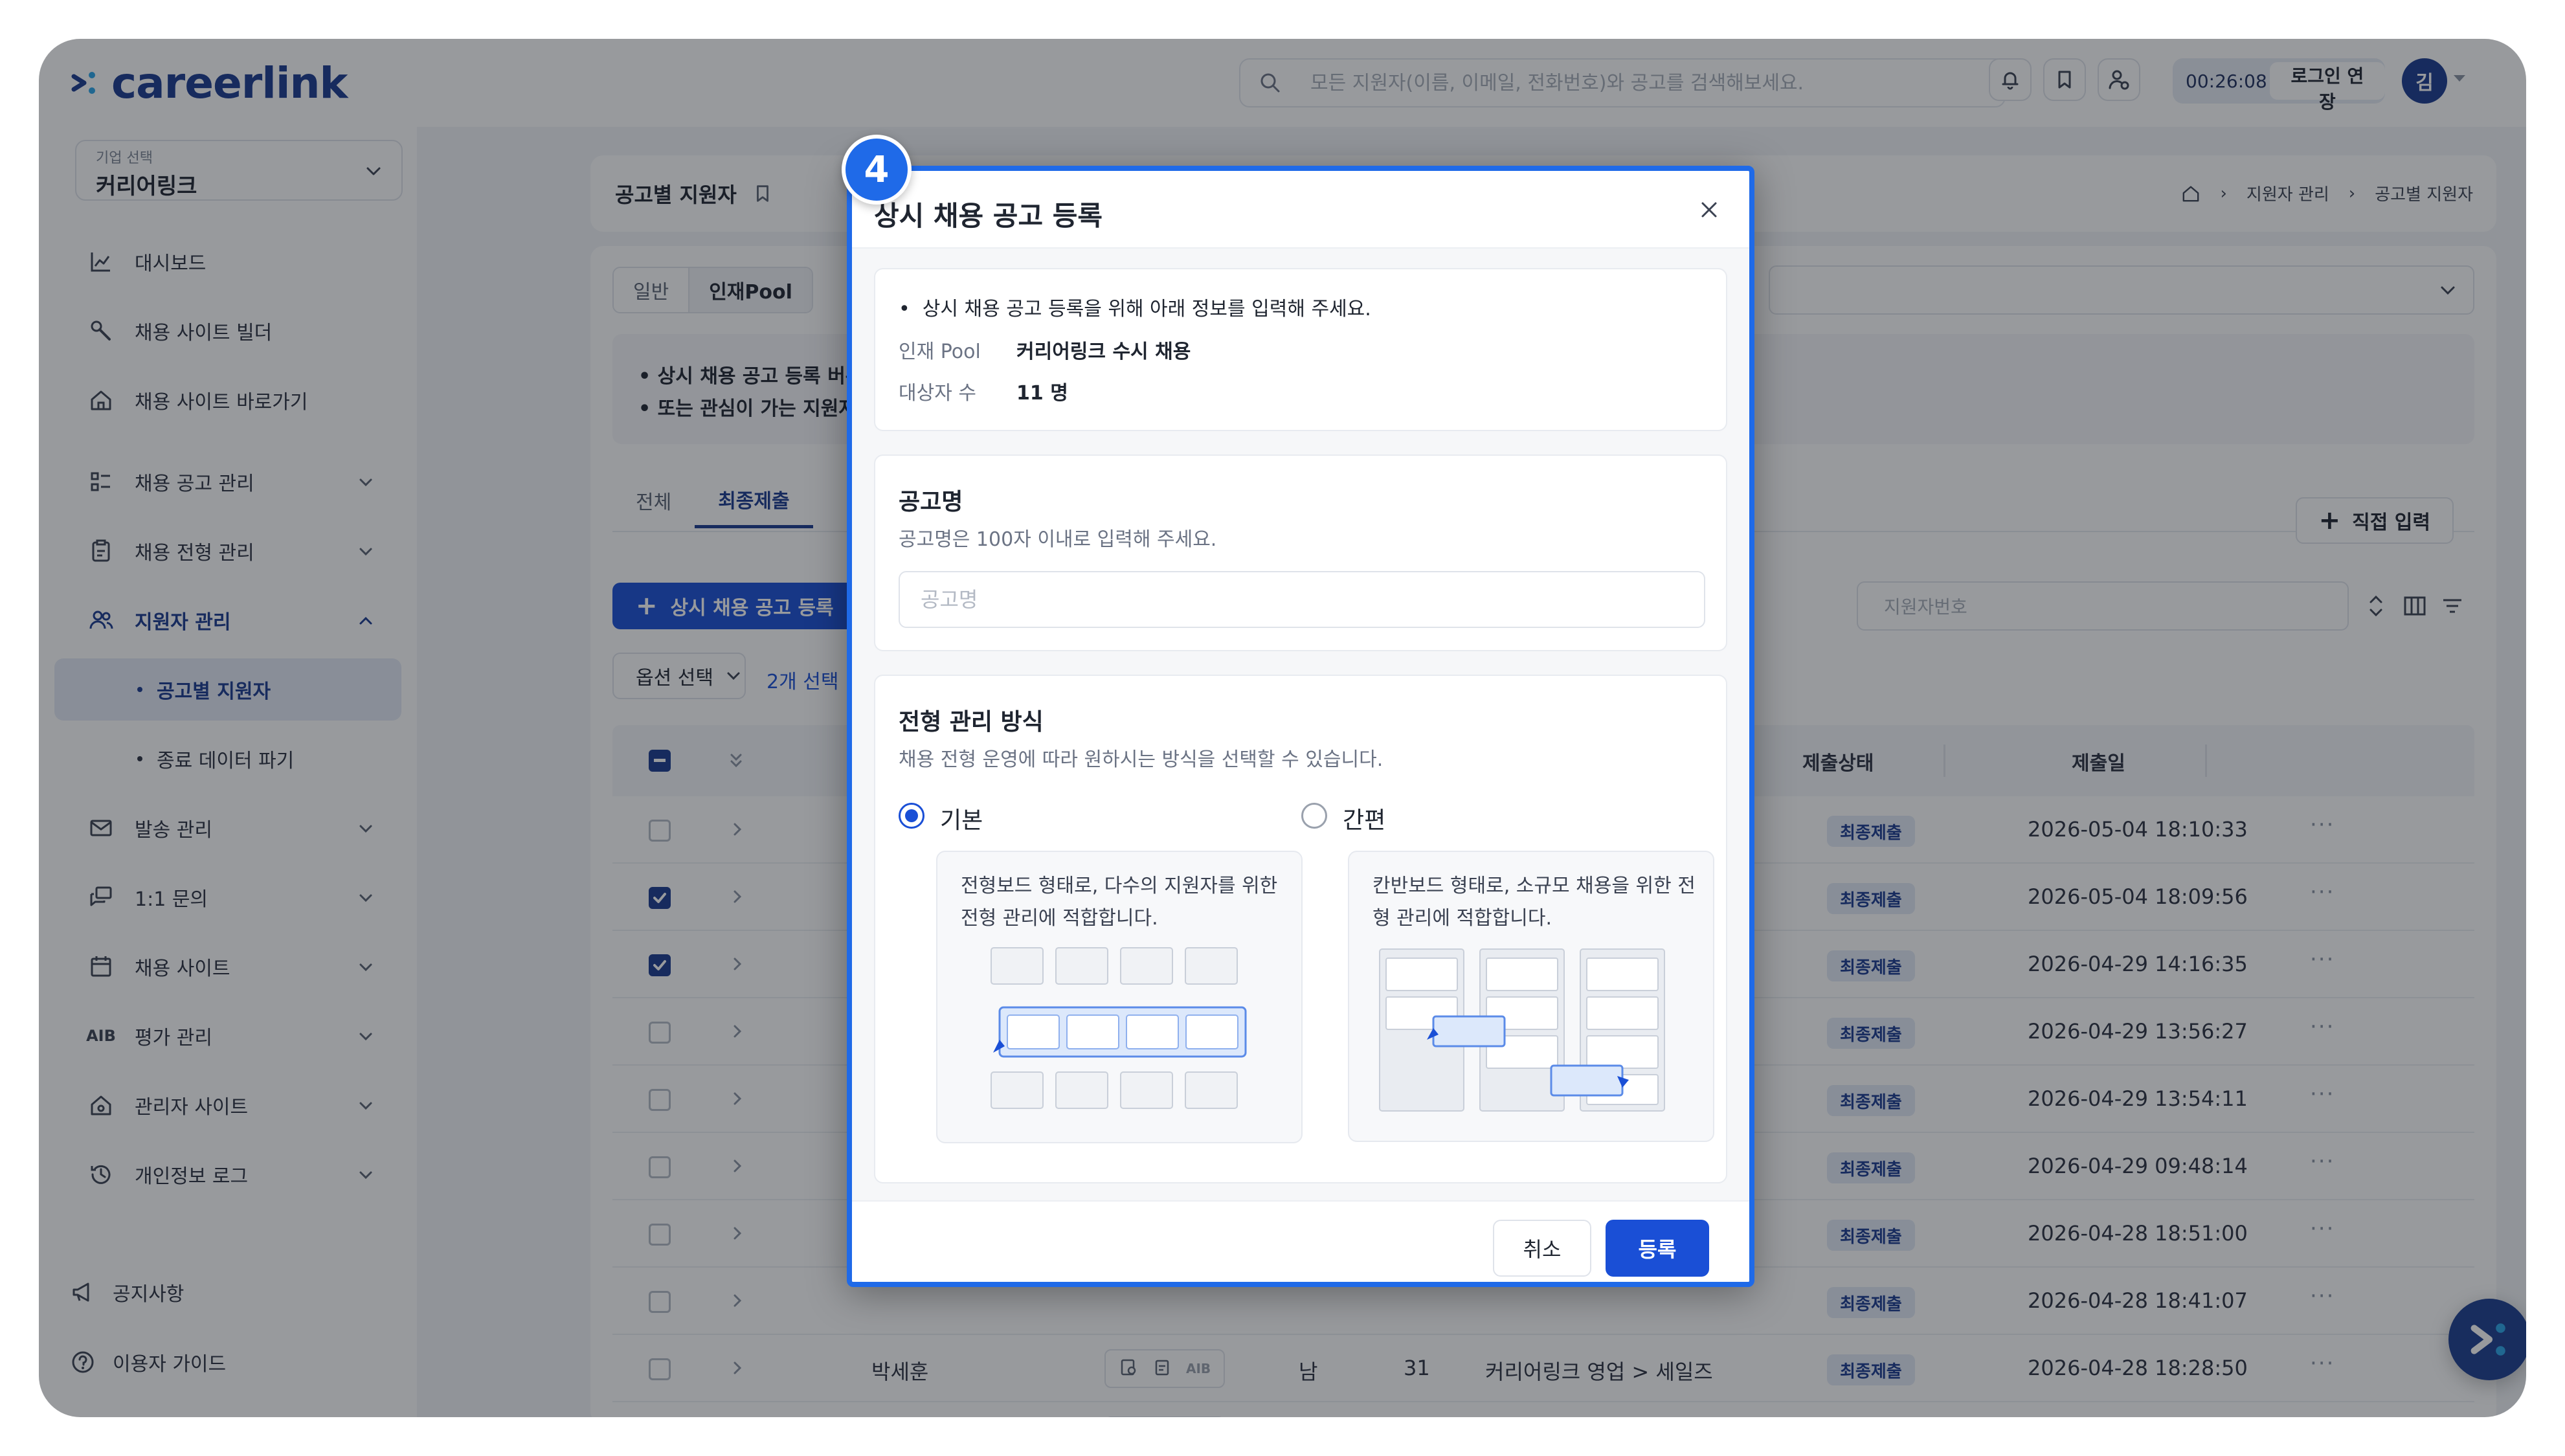  I want to click on posting-title-hint: 공고명은 100자 이내로 입력해 주세요., so click(1058, 539).